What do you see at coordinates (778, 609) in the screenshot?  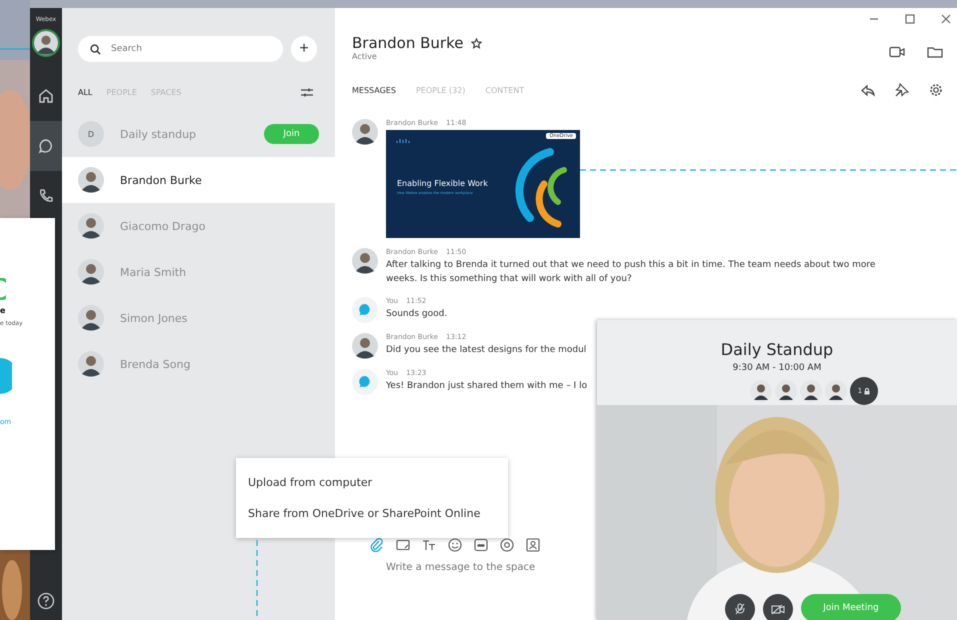 I see `camera-off-icon` at bounding box center [778, 609].